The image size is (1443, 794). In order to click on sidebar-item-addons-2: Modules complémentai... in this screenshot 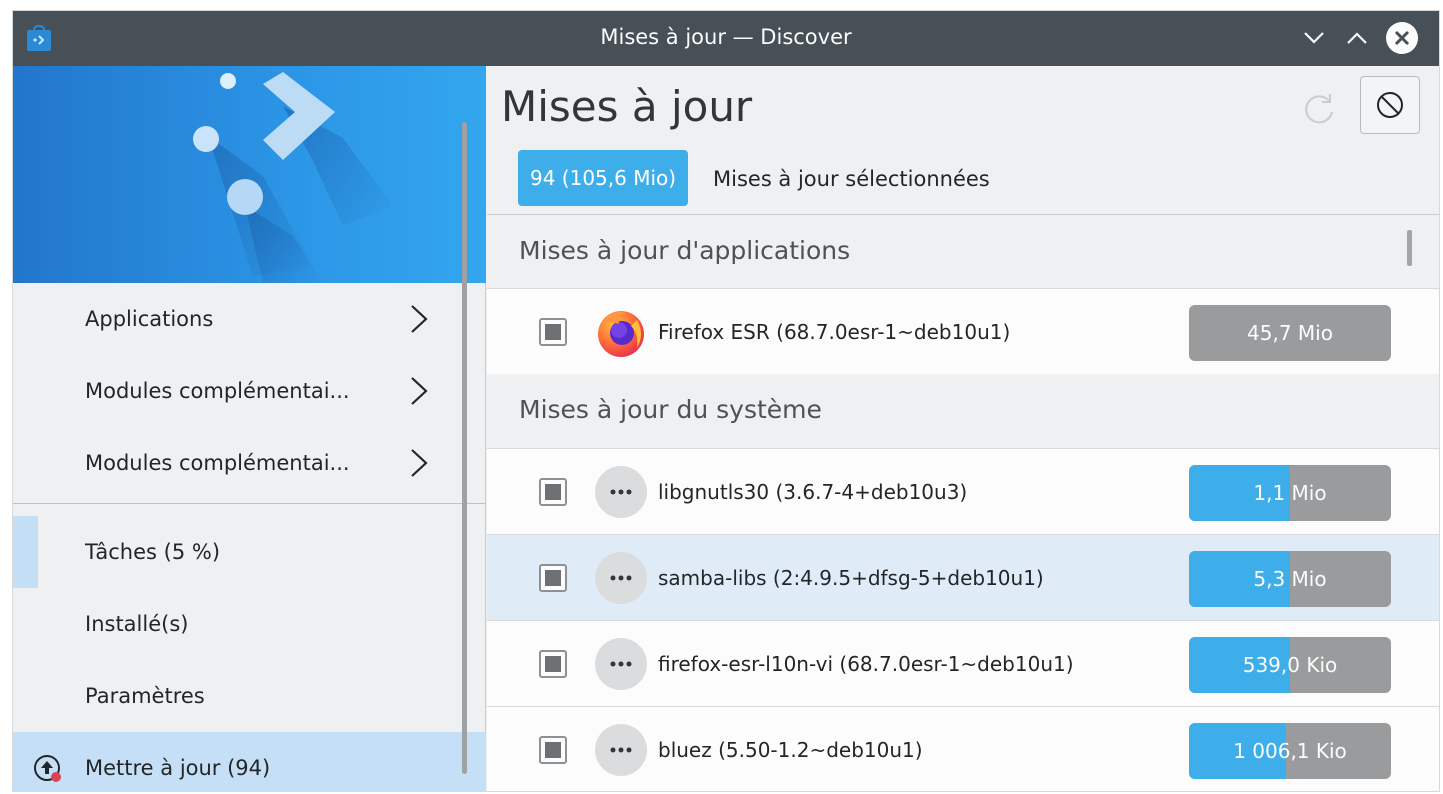, I will do `click(249, 463)`.